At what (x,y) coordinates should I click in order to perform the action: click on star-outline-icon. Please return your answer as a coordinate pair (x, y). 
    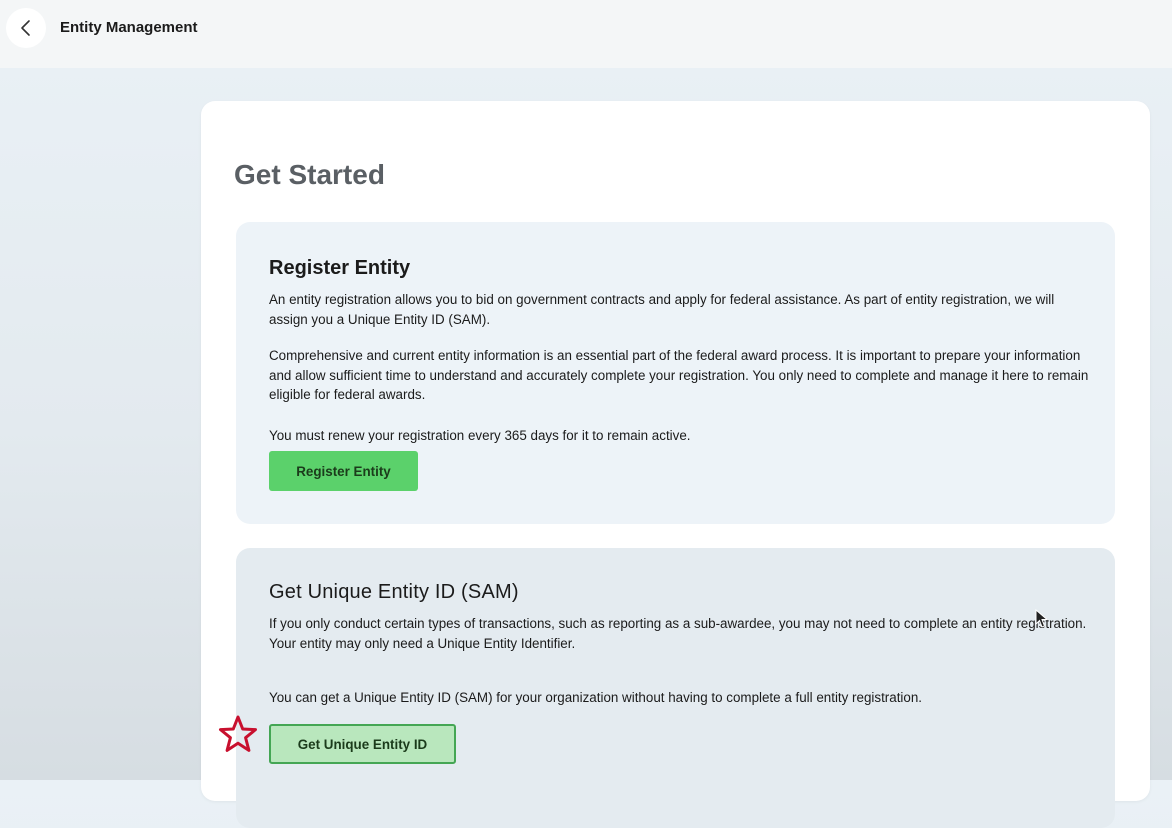
    Looking at the image, I should click on (238, 733).